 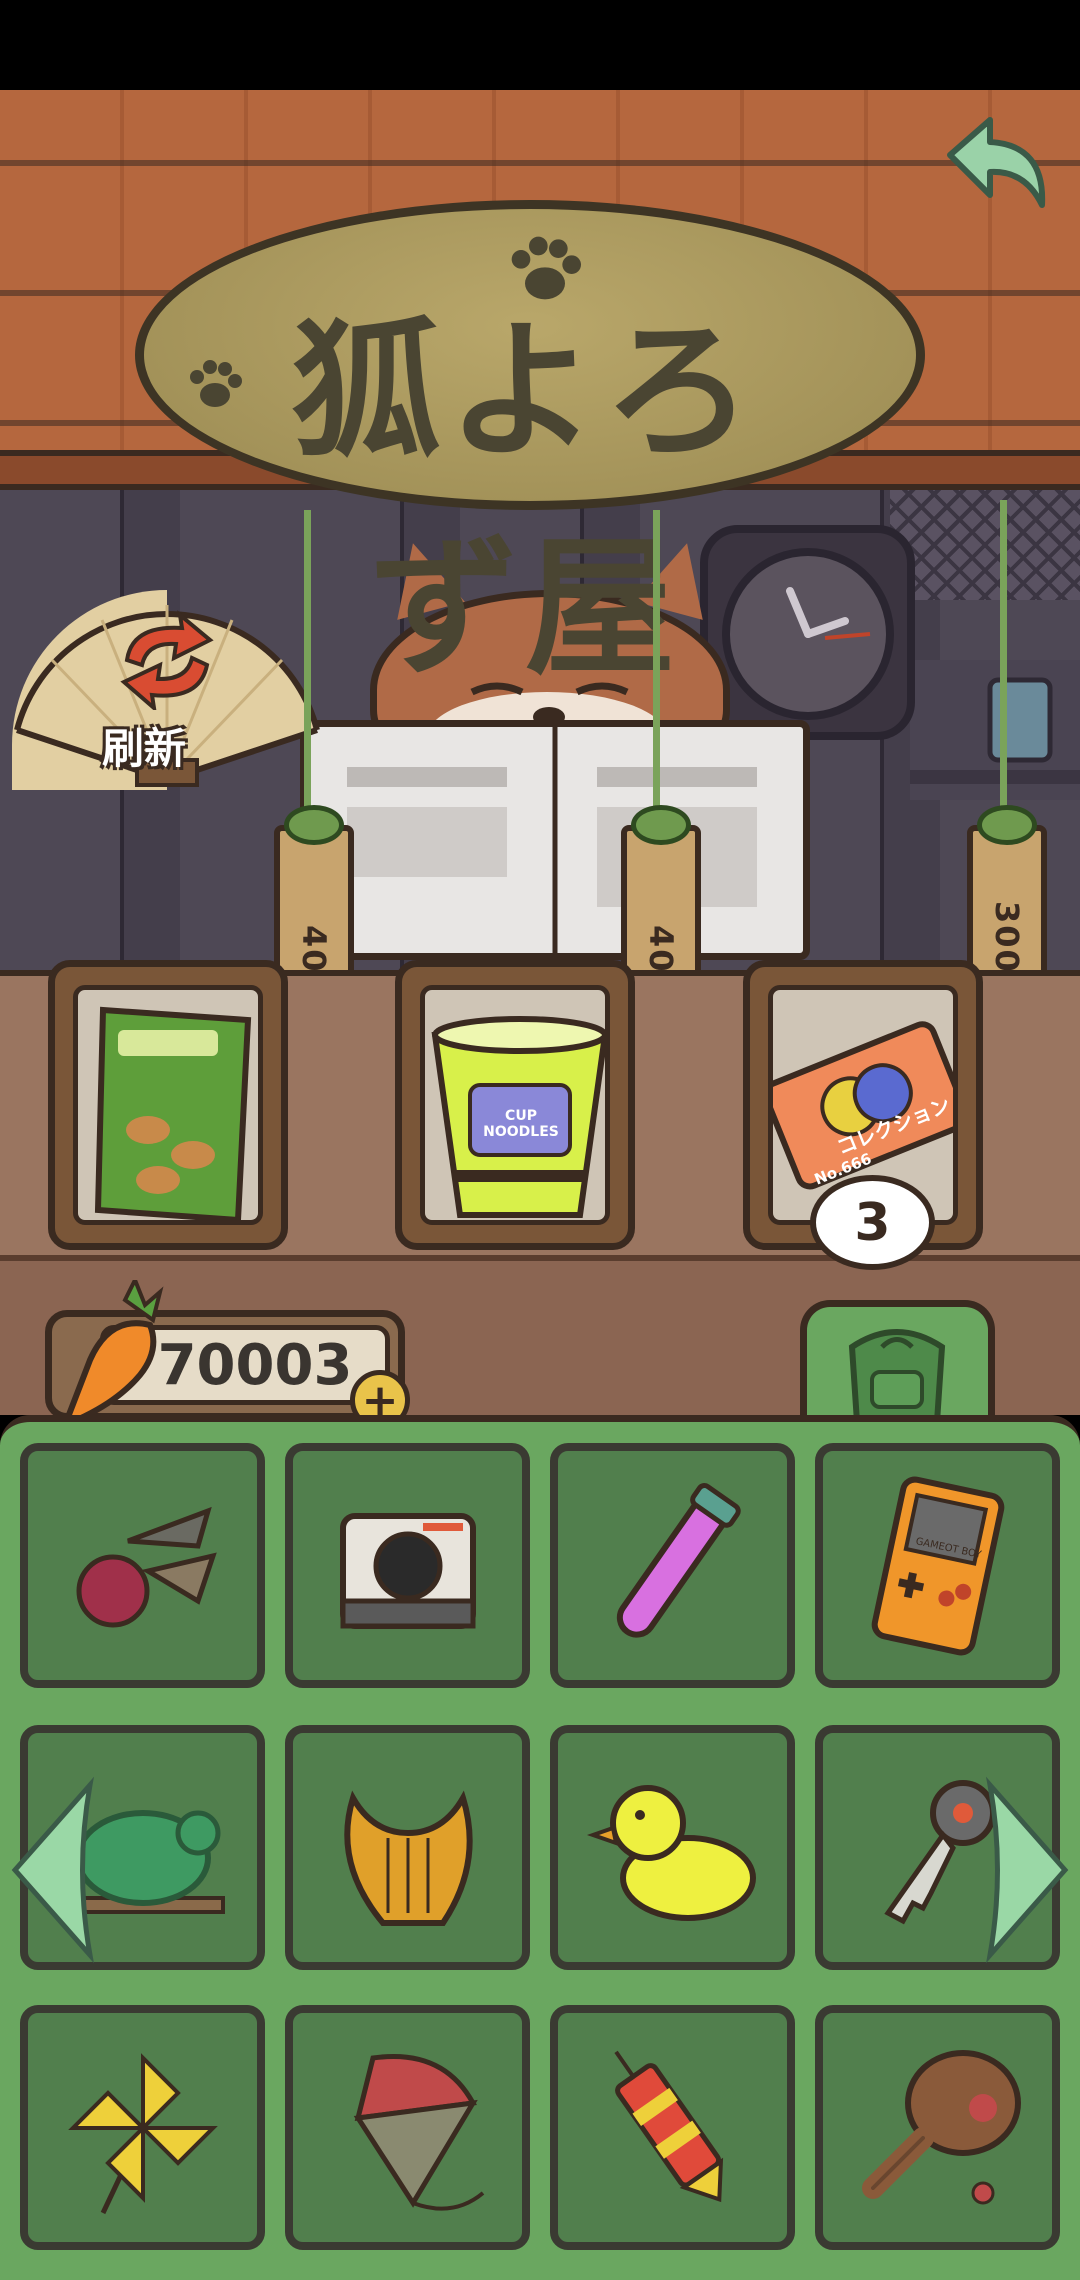 I want to click on shop-item-cup-noodle: CUP NOODLES, so click(x=515, y=1105).